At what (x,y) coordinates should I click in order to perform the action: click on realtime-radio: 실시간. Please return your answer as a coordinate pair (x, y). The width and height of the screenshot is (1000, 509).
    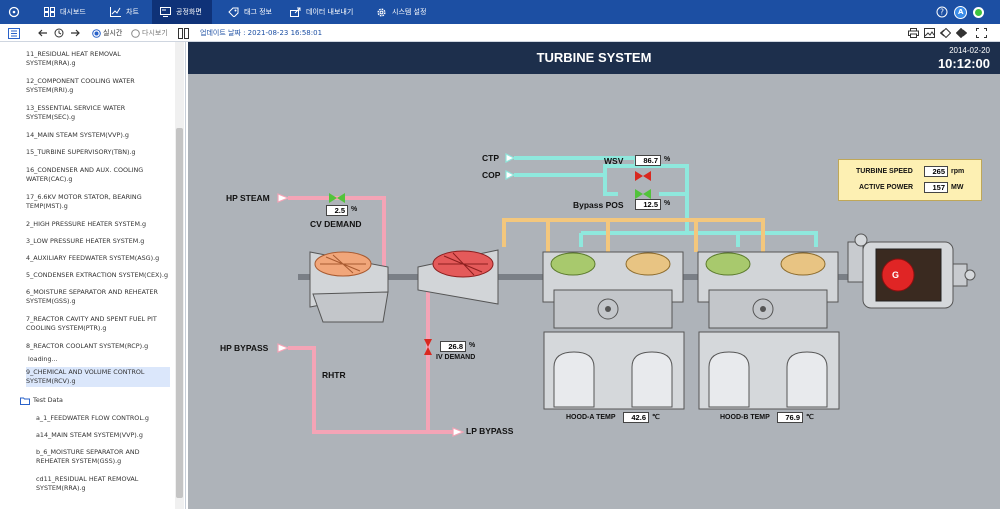
    Looking at the image, I should click on (107, 33).